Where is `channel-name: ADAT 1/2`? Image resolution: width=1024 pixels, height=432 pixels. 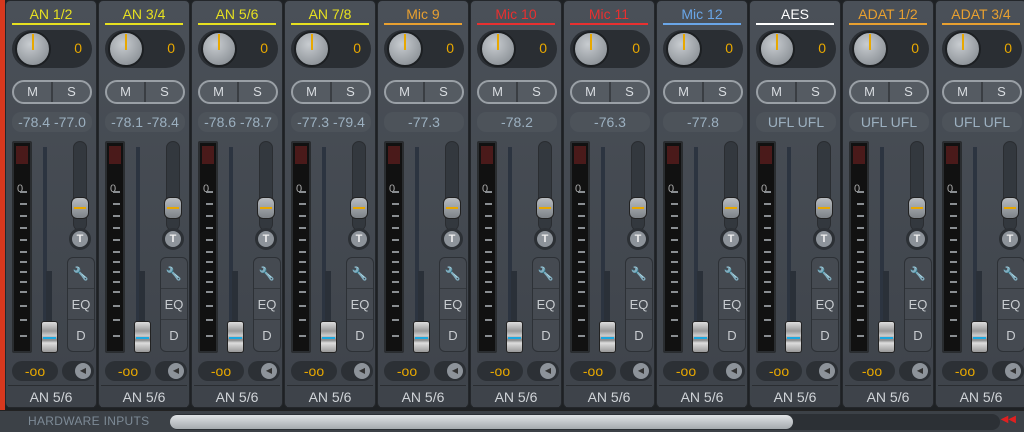
channel-name: ADAT 1/2 is located at coordinates (888, 14).